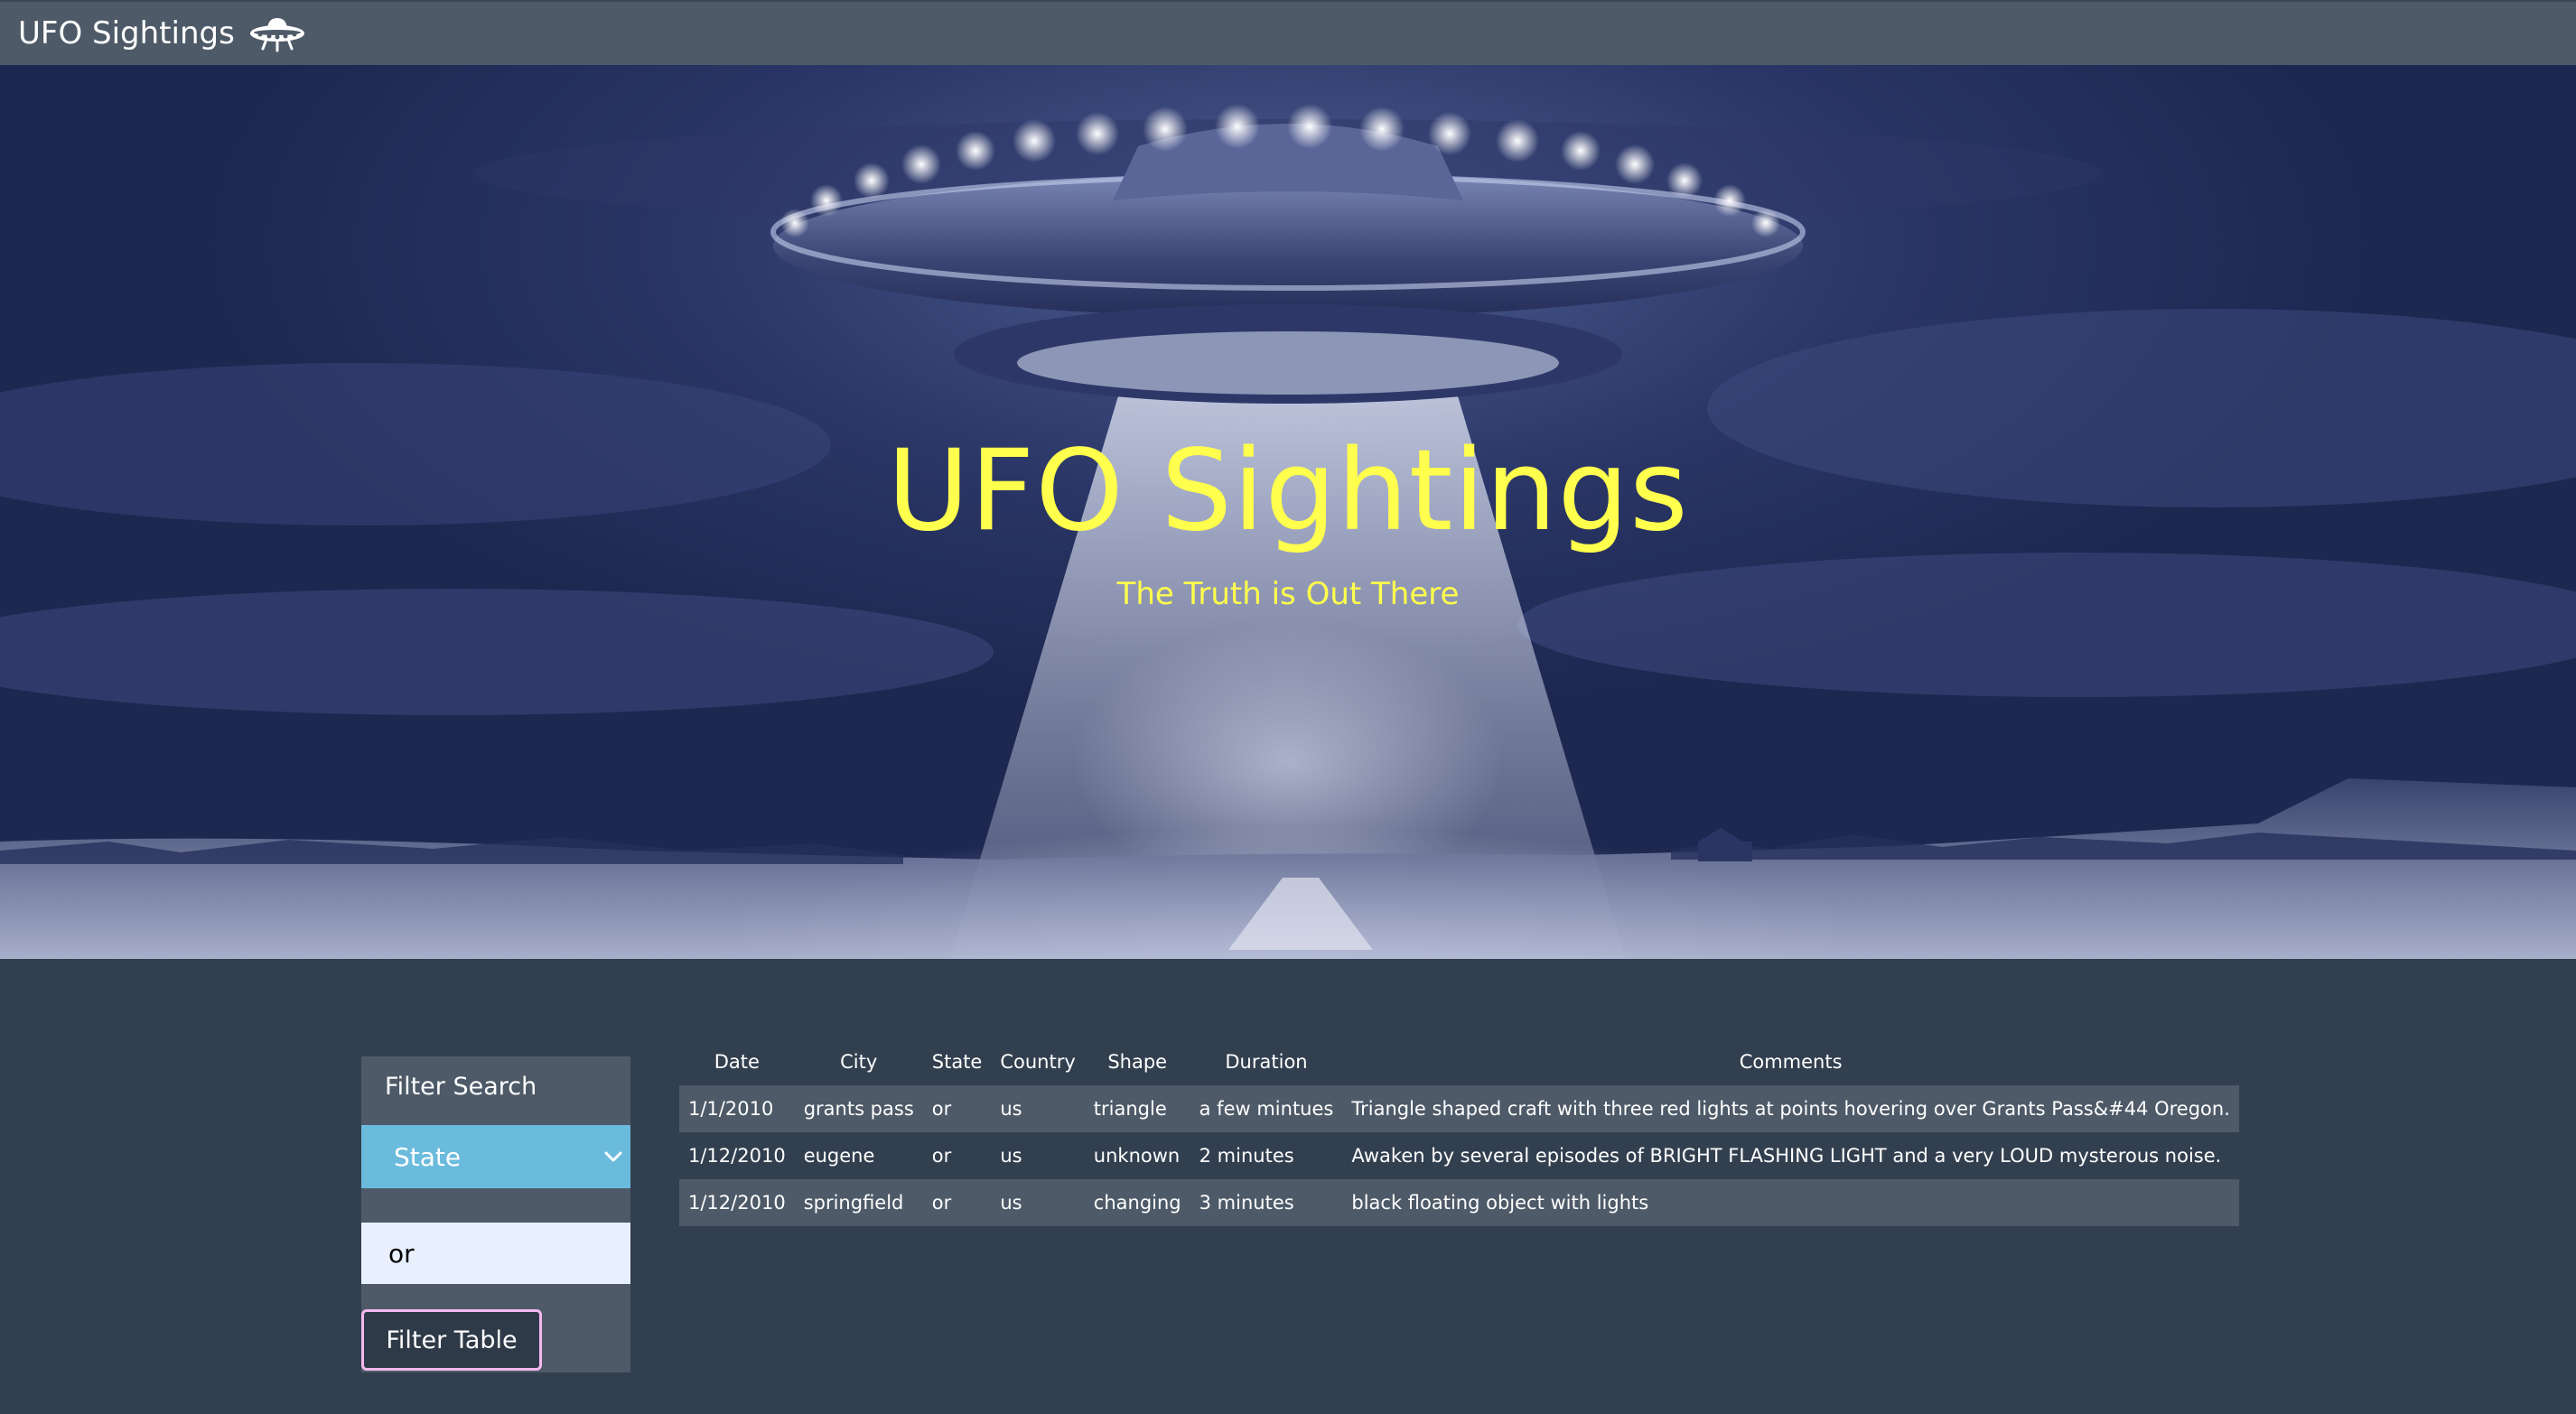 The image size is (2576, 1414). Describe the element at coordinates (1130, 1109) in the screenshot. I see `cell-shape: triangle` at that location.